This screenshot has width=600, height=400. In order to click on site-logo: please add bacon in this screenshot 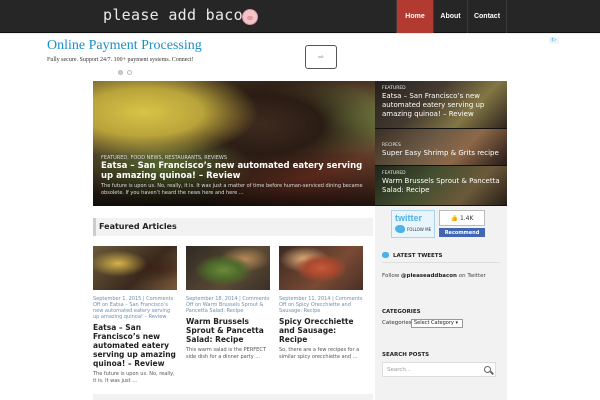, I will do `click(177, 15)`.